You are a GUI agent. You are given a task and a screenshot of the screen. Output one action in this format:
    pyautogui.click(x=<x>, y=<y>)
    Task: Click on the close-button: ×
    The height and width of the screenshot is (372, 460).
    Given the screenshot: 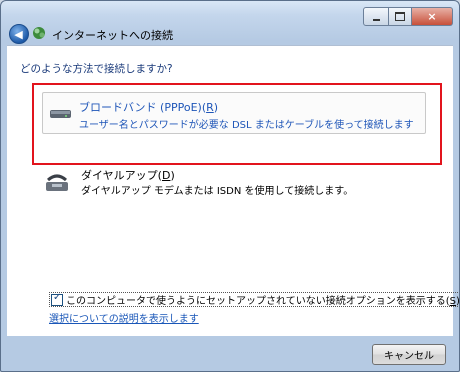 What is the action you would take?
    pyautogui.click(x=432, y=16)
    